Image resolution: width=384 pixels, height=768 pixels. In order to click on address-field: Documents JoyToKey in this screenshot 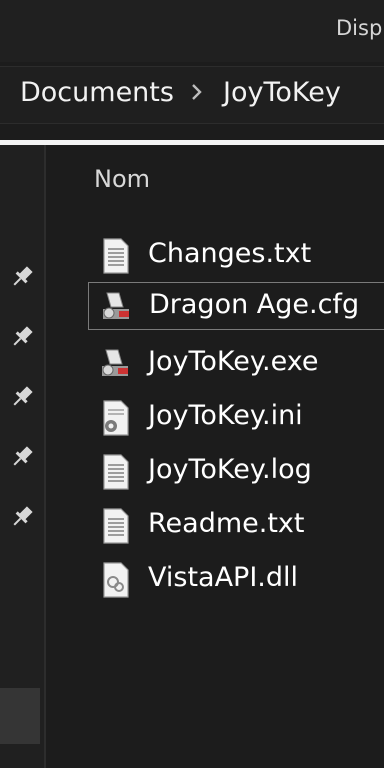, I will do `click(192, 95)`.